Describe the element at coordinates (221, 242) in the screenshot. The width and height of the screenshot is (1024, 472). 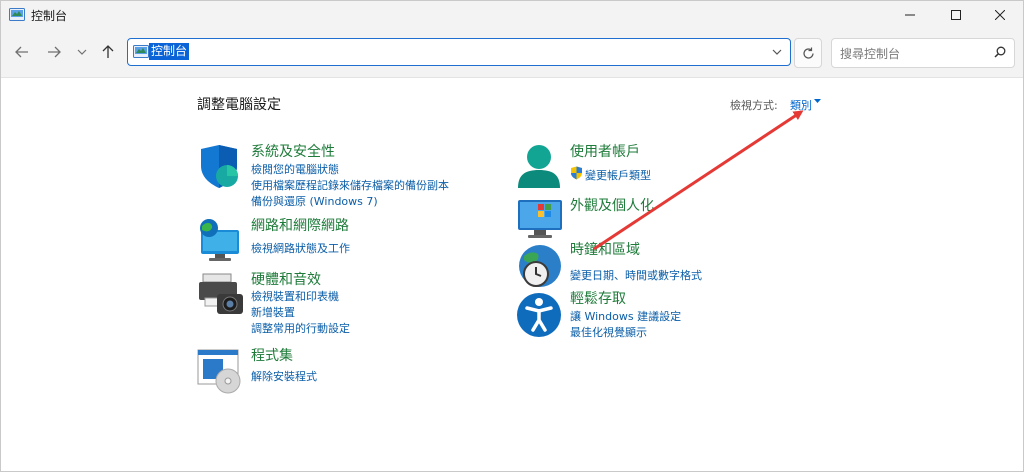
I see `network-globe-icon` at that location.